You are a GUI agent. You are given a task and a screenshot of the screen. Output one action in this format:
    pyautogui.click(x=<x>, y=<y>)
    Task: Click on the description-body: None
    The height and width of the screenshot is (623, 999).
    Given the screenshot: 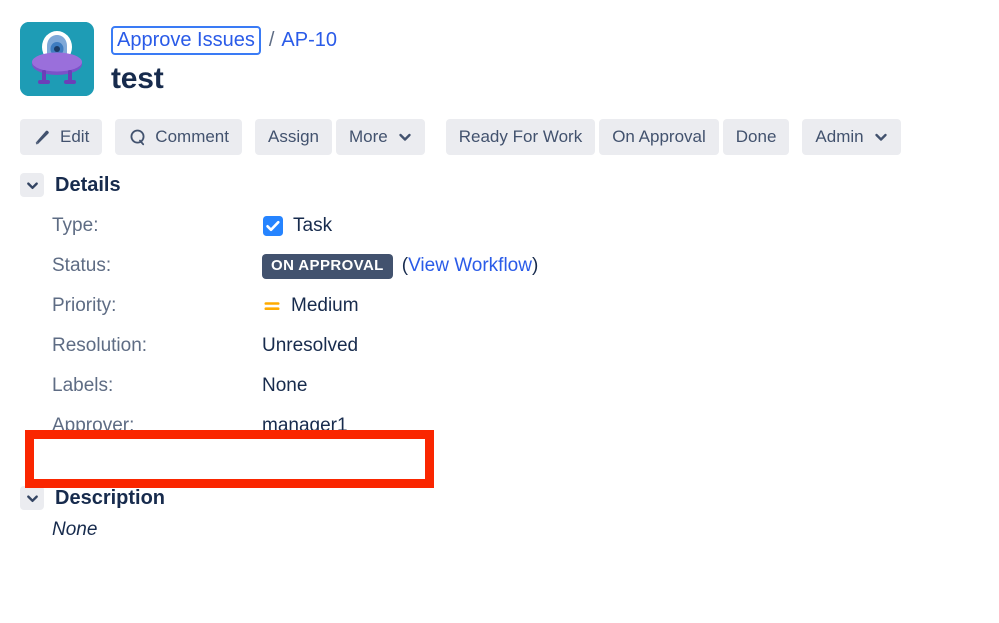 What is the action you would take?
    pyautogui.click(x=75, y=529)
    